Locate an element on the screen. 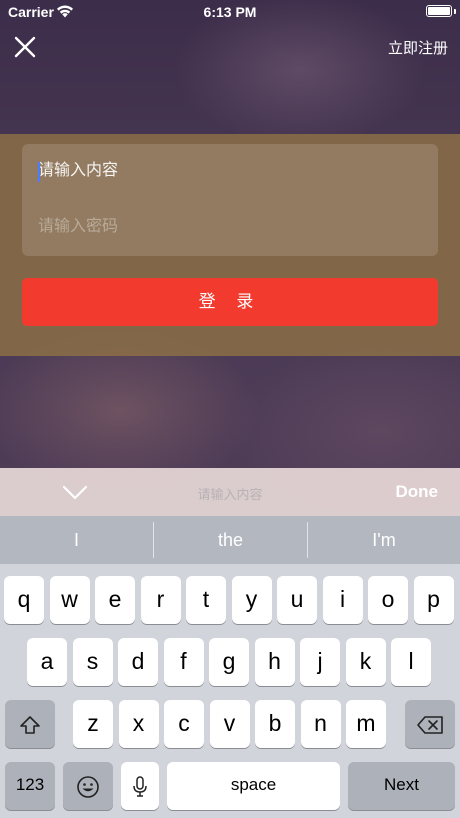 This screenshot has width=460, height=818. numbers-key: 123 is located at coordinates (30, 786).